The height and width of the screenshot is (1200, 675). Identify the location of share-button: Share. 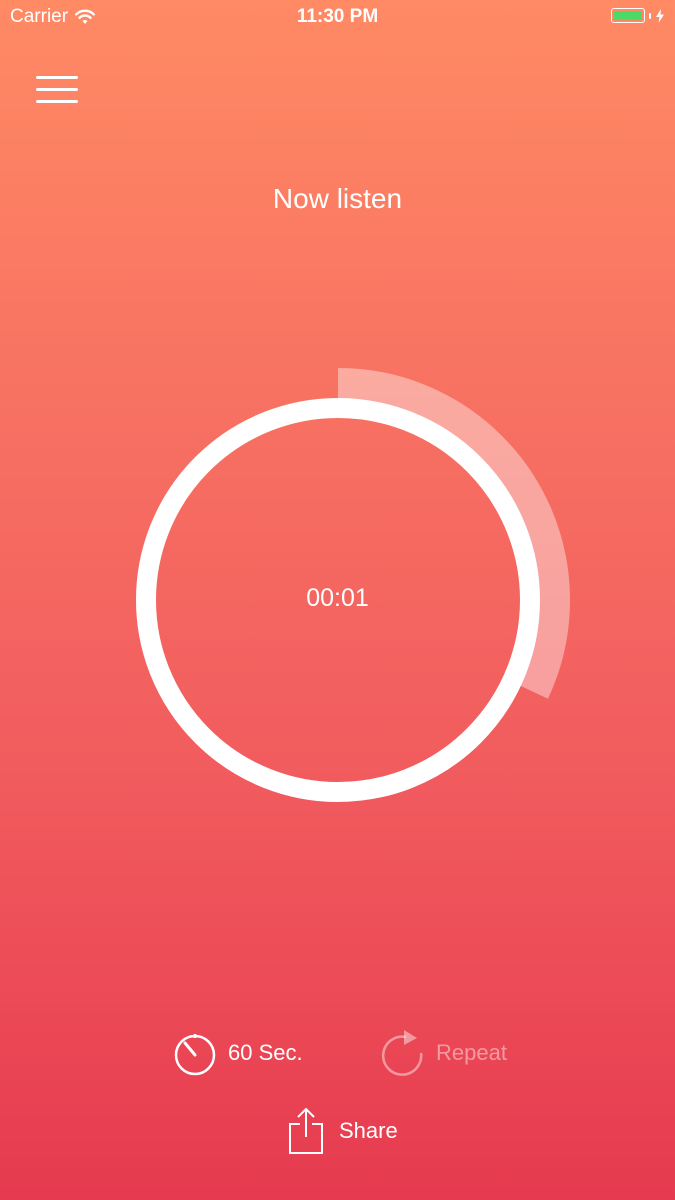
(342, 1131).